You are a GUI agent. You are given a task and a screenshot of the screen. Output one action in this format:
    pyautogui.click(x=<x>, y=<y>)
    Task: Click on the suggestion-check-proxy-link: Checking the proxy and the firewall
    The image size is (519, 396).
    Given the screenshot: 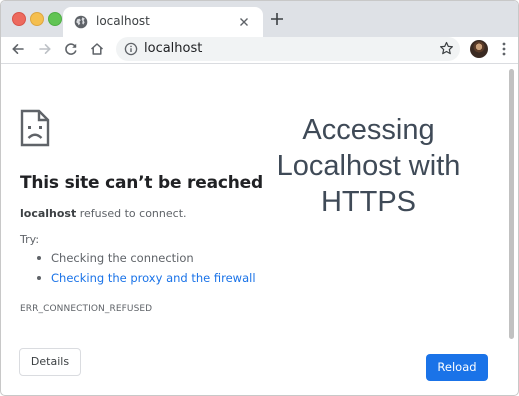 What is the action you would take?
    pyautogui.click(x=146, y=281)
    